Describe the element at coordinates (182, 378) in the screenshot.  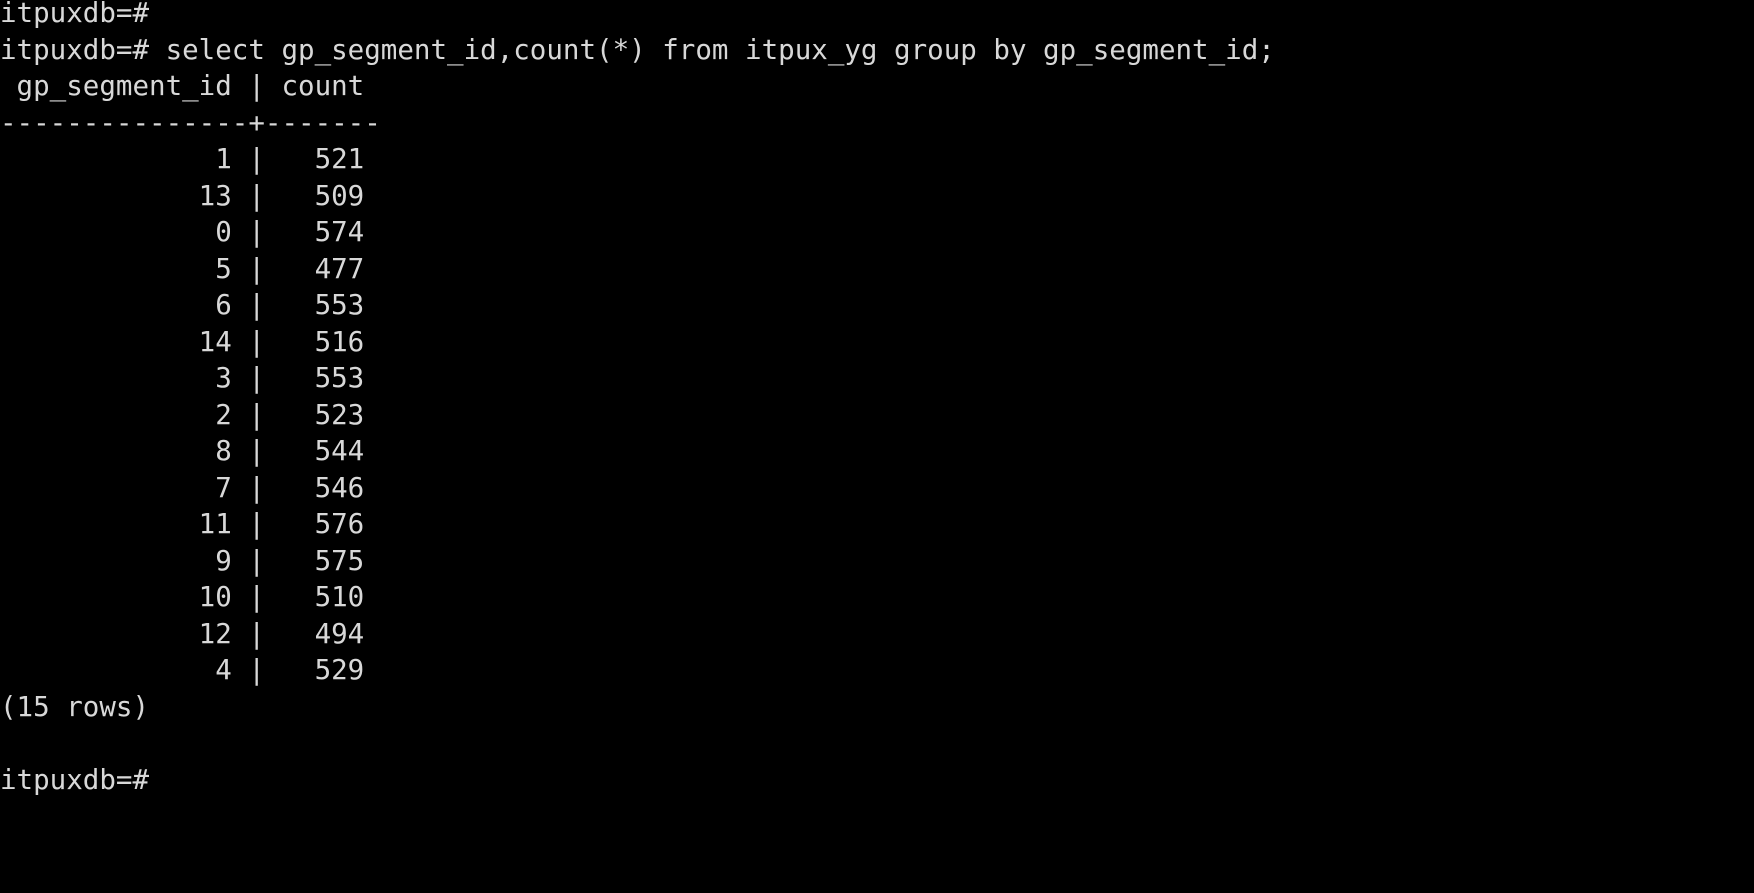
I see `table-row: 3 | 553` at that location.